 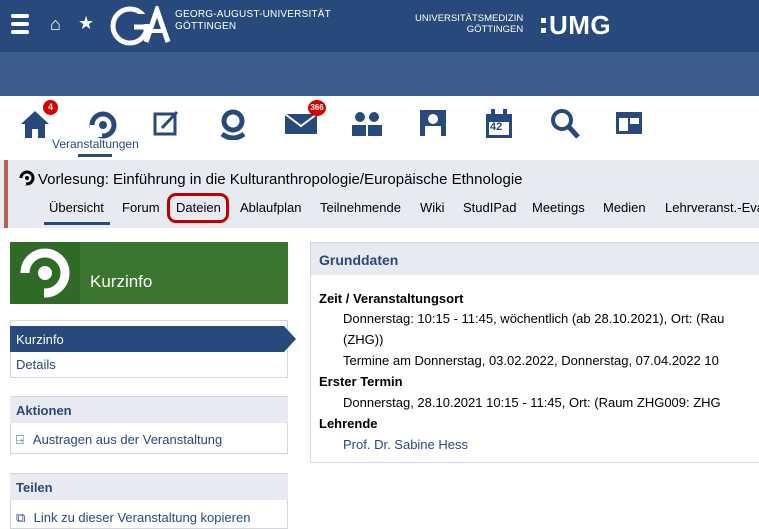 I want to click on umg-logo: UMG, so click(x=580, y=25).